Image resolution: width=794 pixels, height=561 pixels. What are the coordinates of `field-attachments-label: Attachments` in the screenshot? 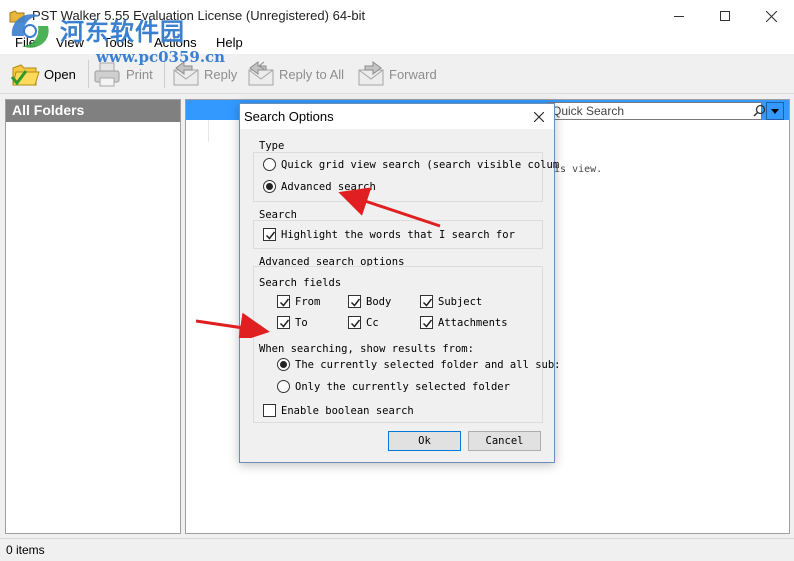 It's located at (473, 322).